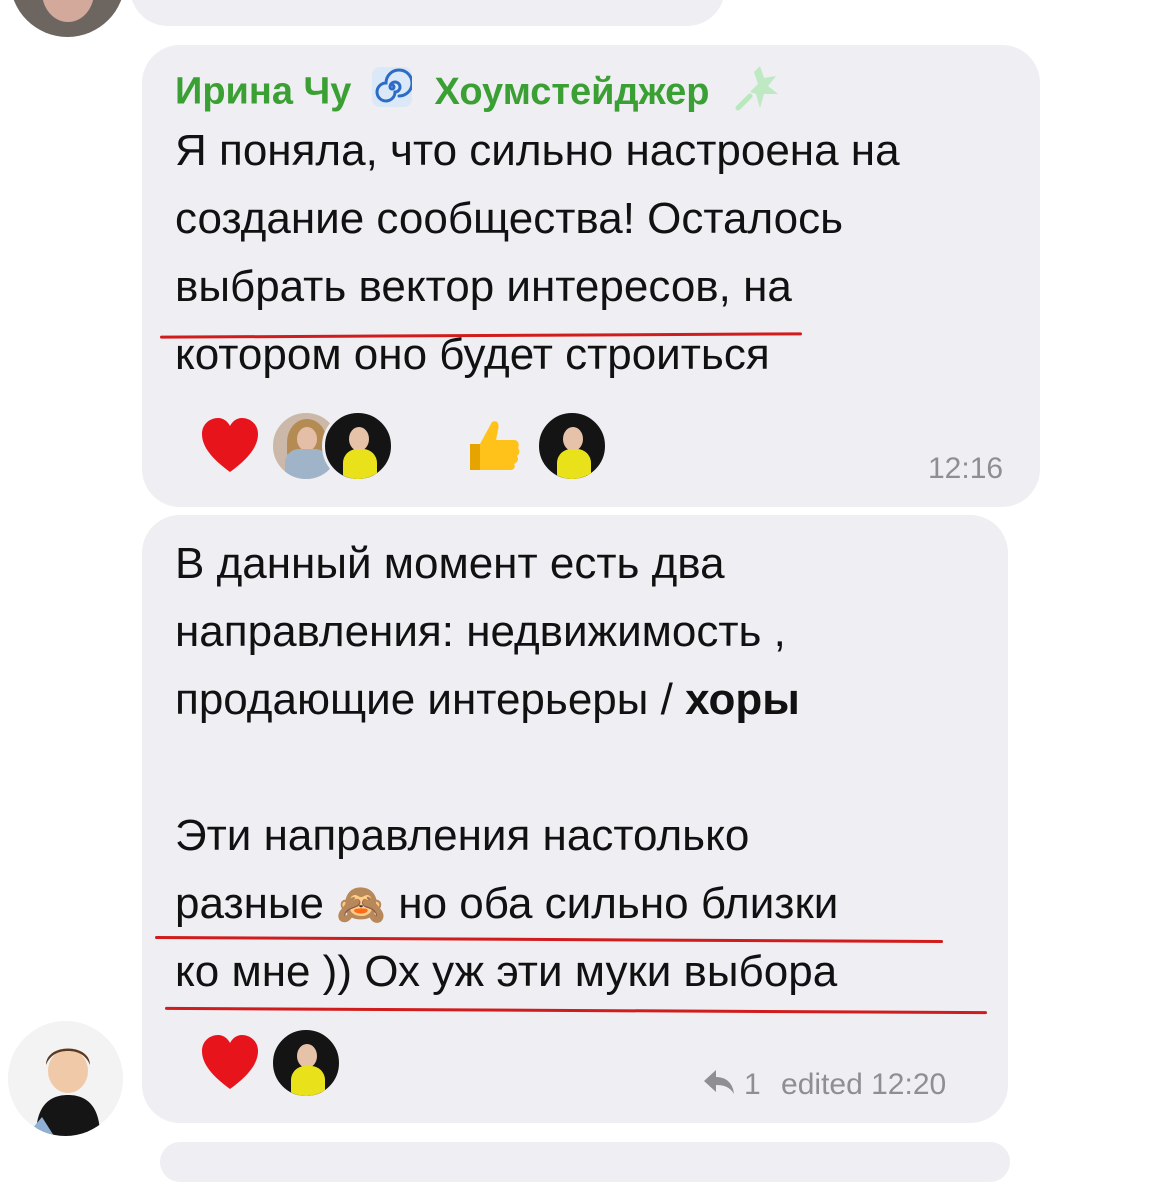  I want to click on sender-line: Ирина Чу Хоумстейджер, so click(479, 87).